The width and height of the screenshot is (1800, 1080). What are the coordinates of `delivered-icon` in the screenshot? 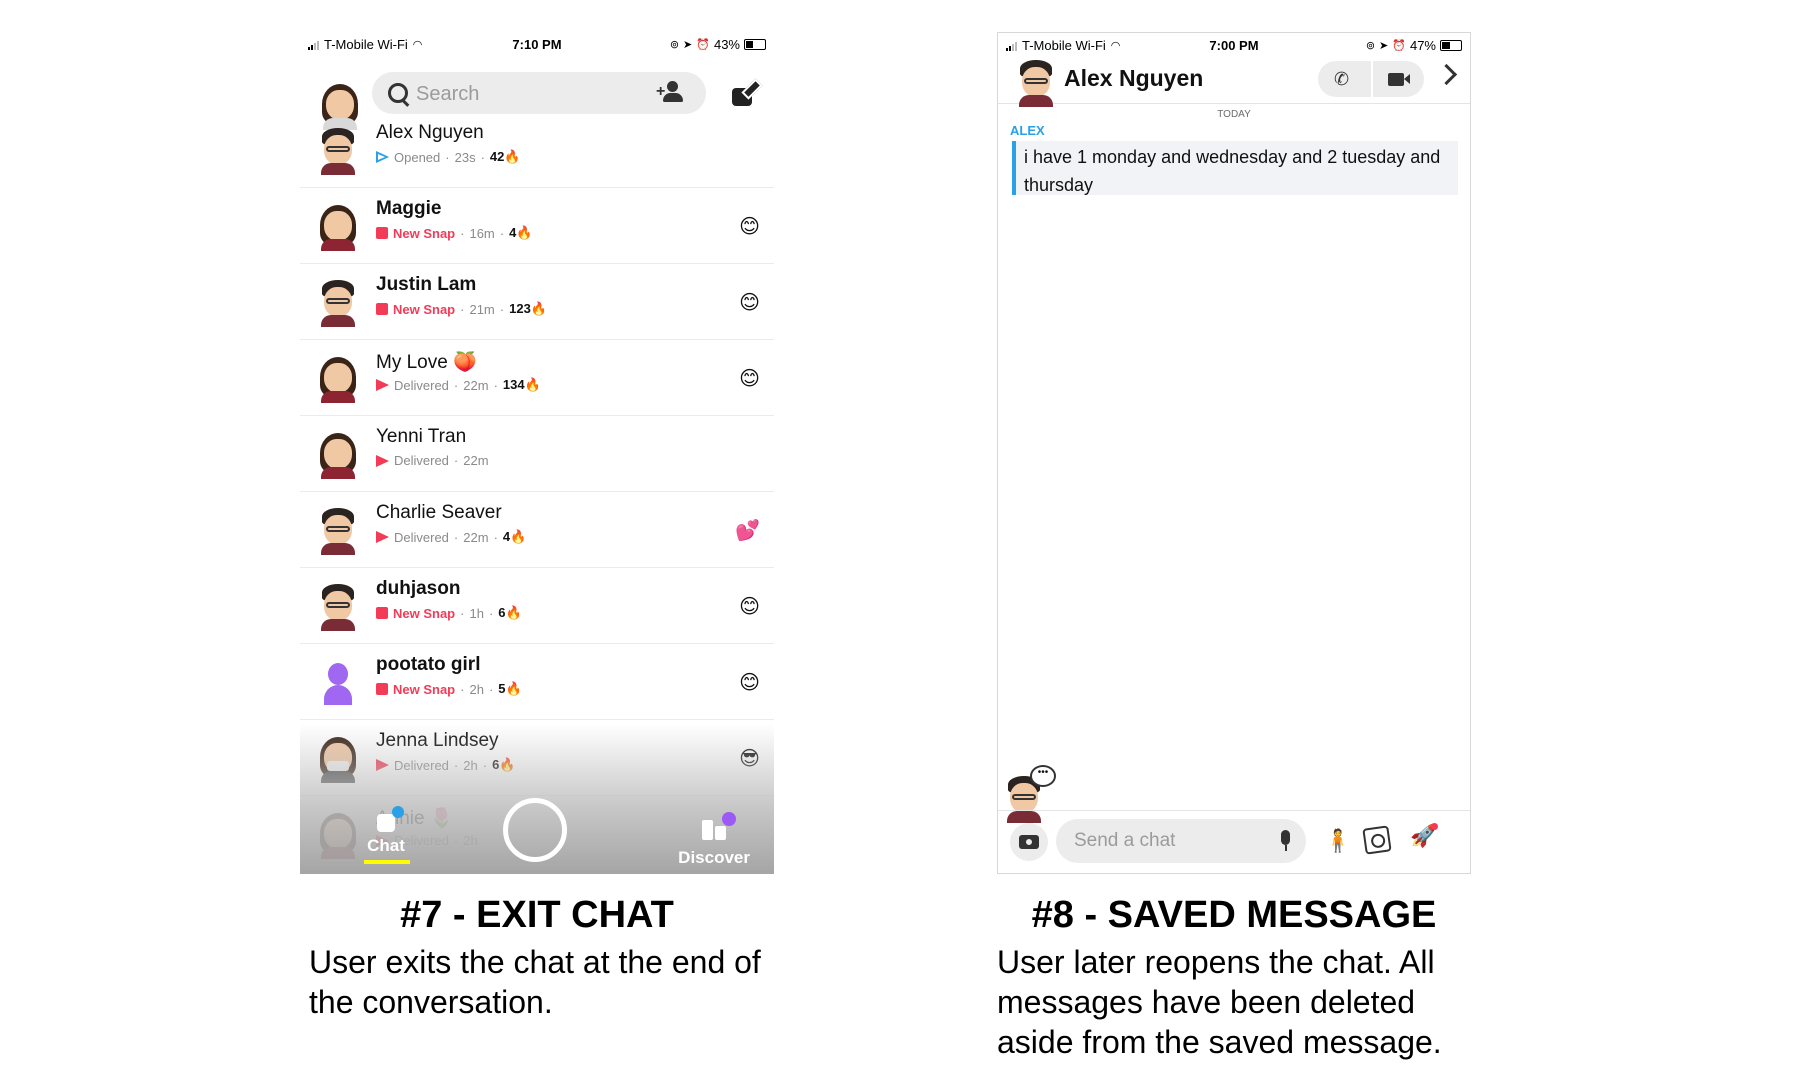 It's located at (382, 460).